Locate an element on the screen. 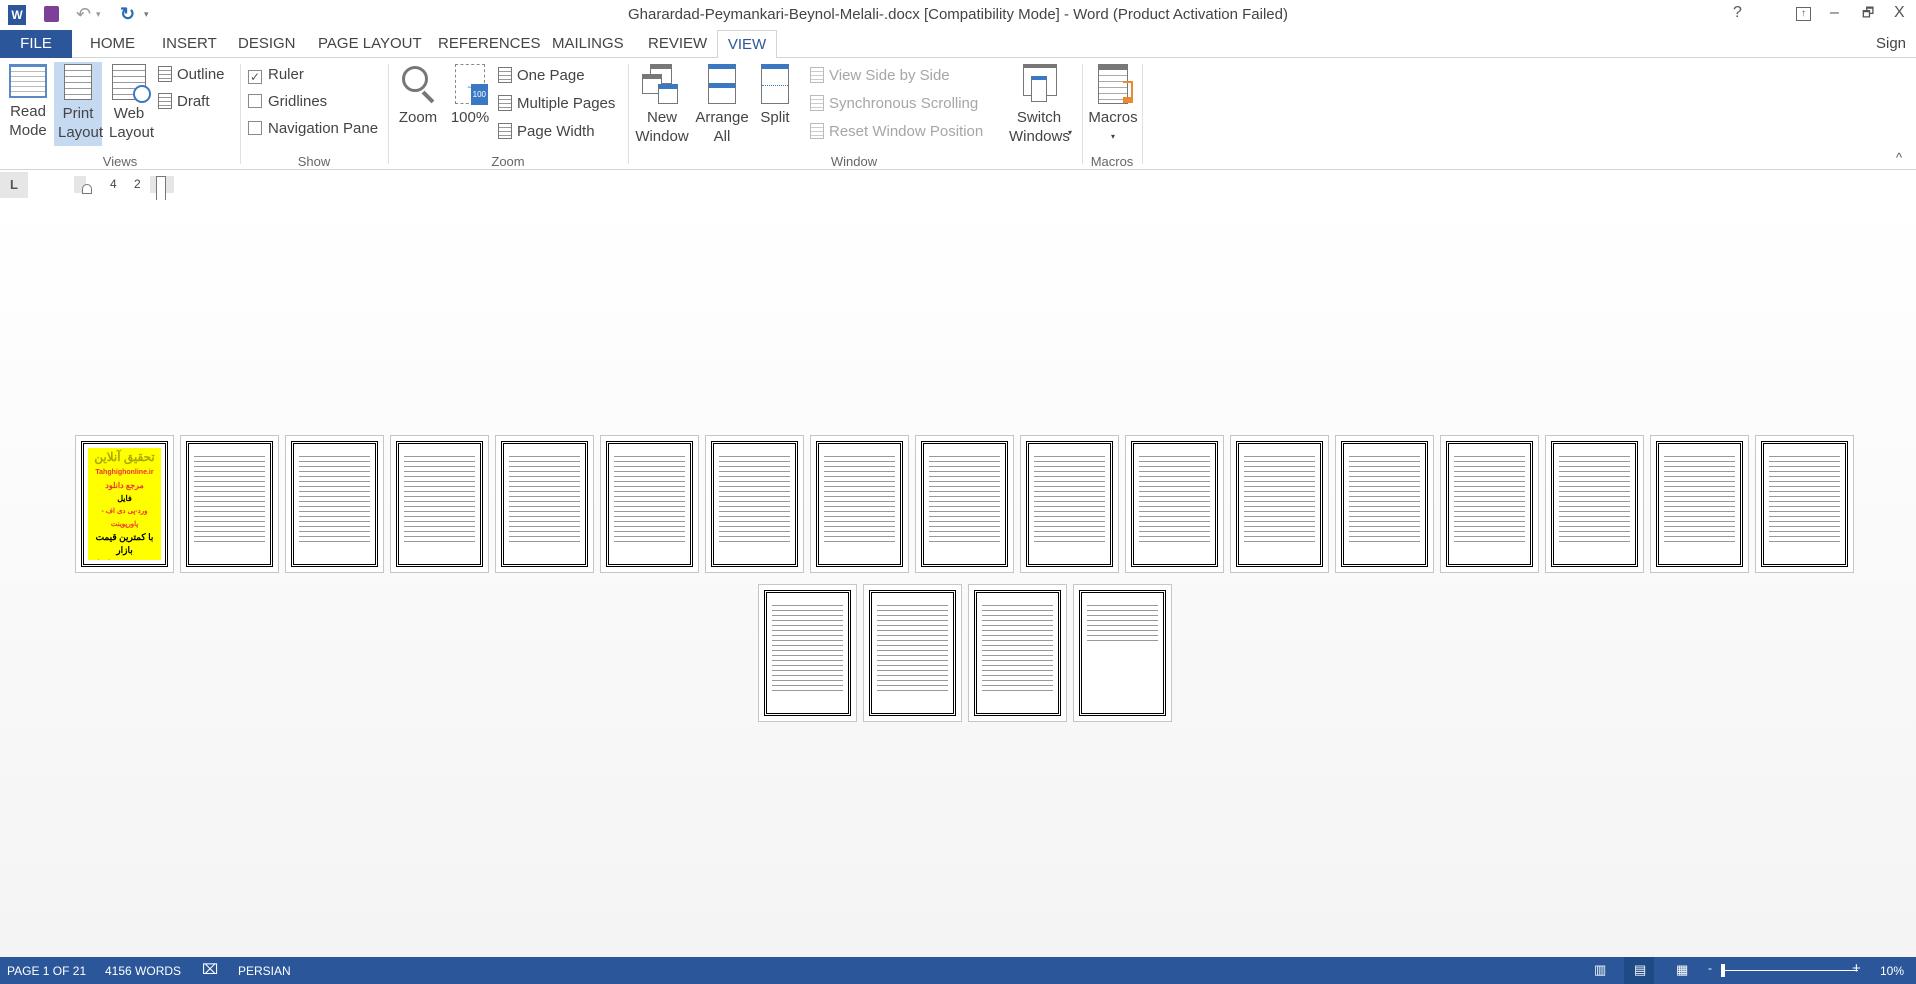 The image size is (1916, 984). view-side-by-side-button: View Side by Side is located at coordinates (880, 76).